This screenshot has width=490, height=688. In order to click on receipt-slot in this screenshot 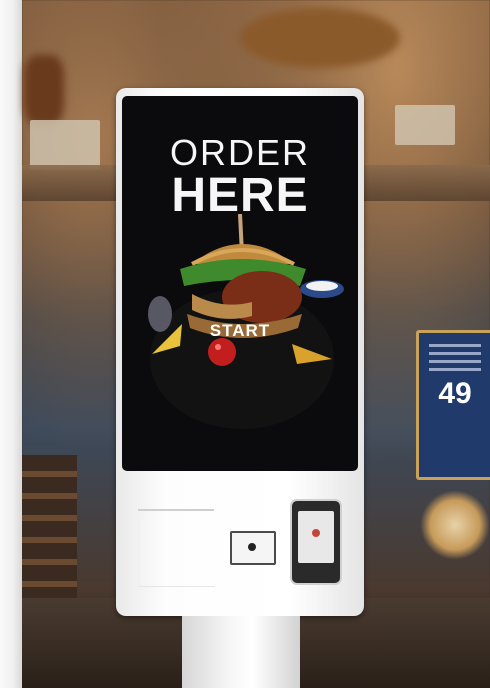, I will do `click(176, 510)`.